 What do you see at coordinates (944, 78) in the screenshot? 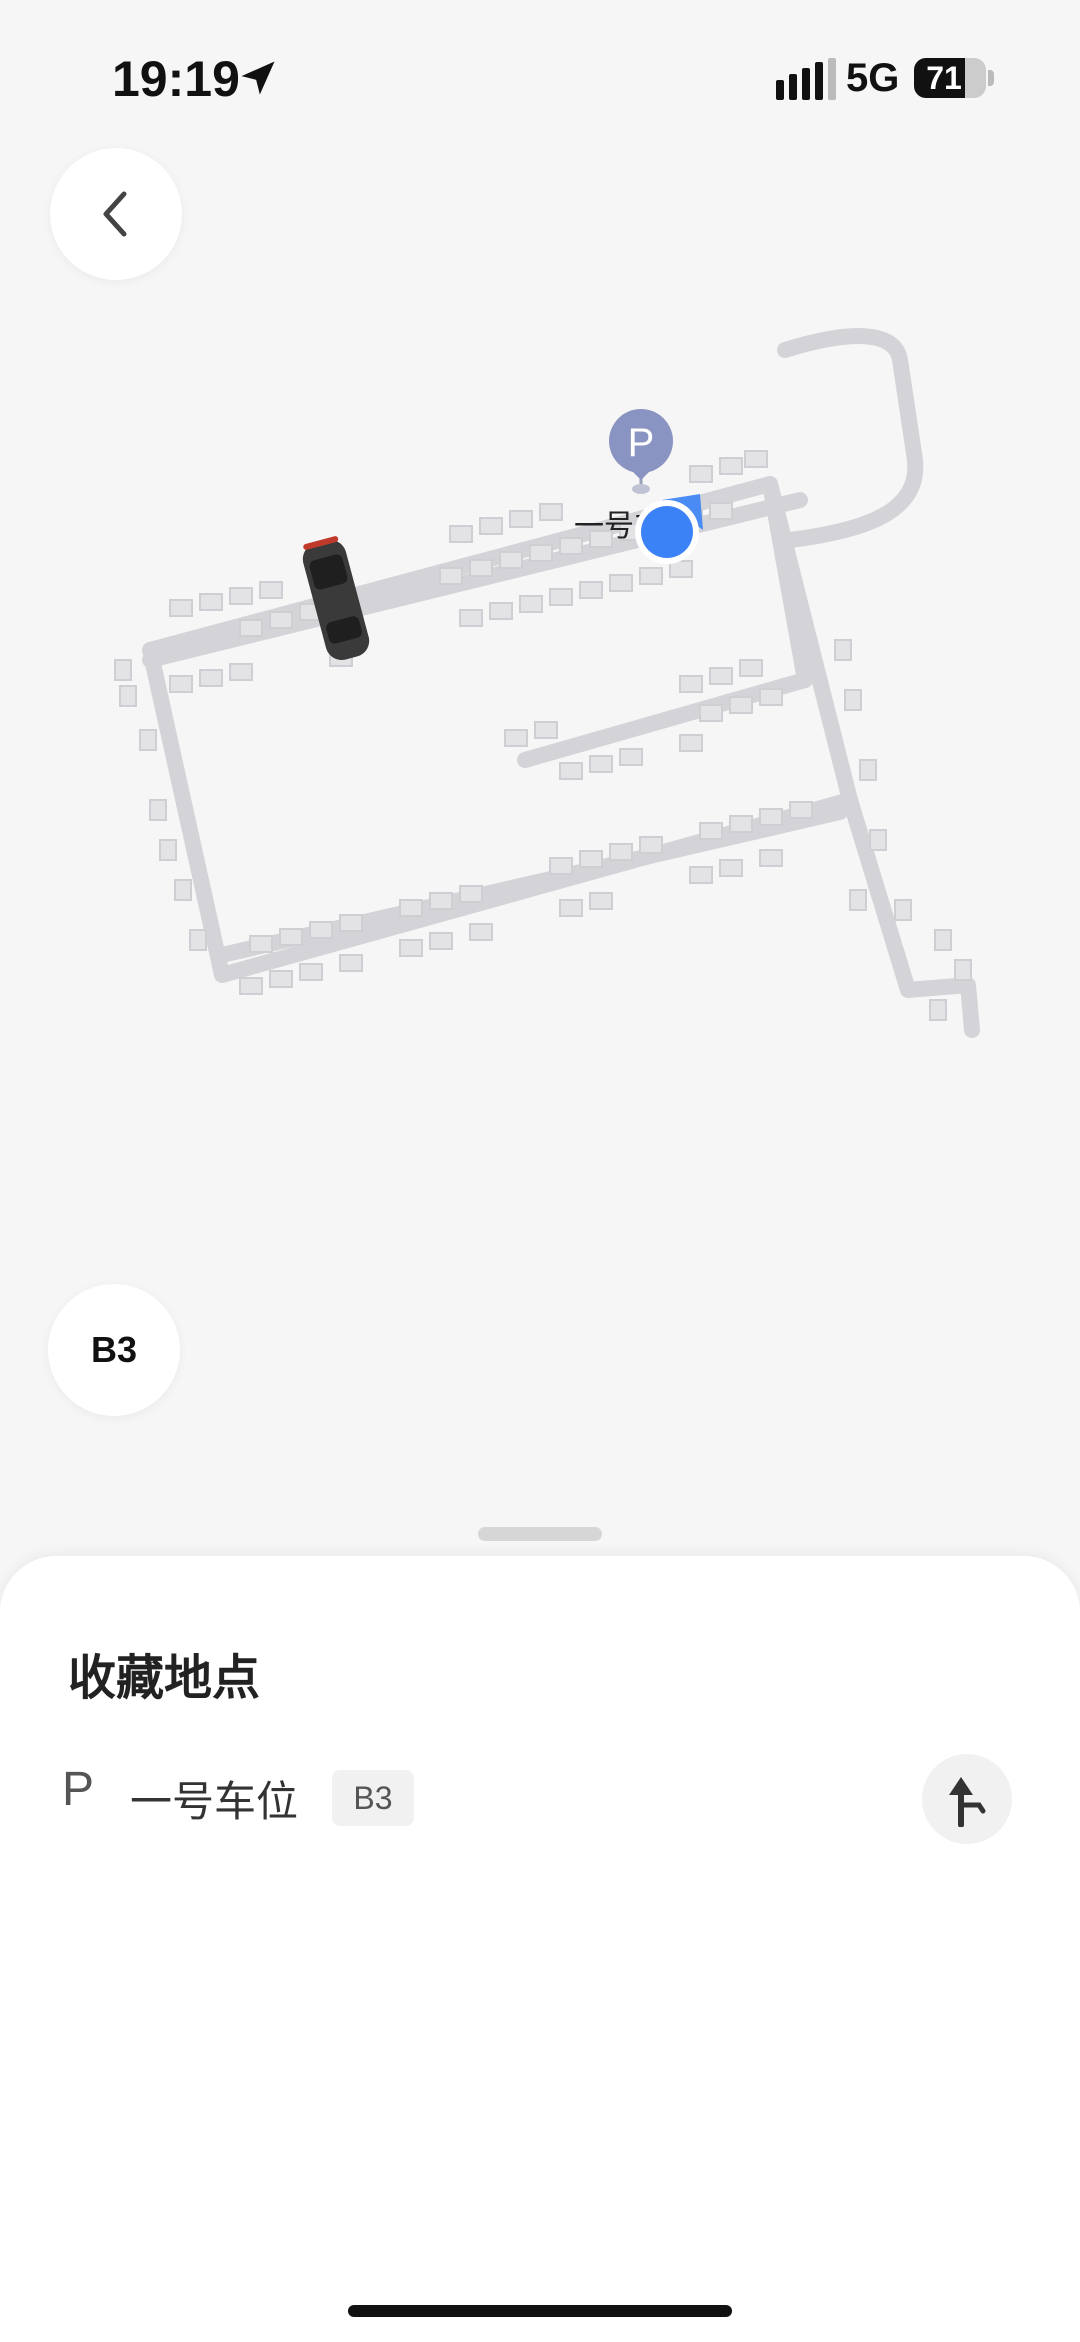
I see `battery-level: 71` at bounding box center [944, 78].